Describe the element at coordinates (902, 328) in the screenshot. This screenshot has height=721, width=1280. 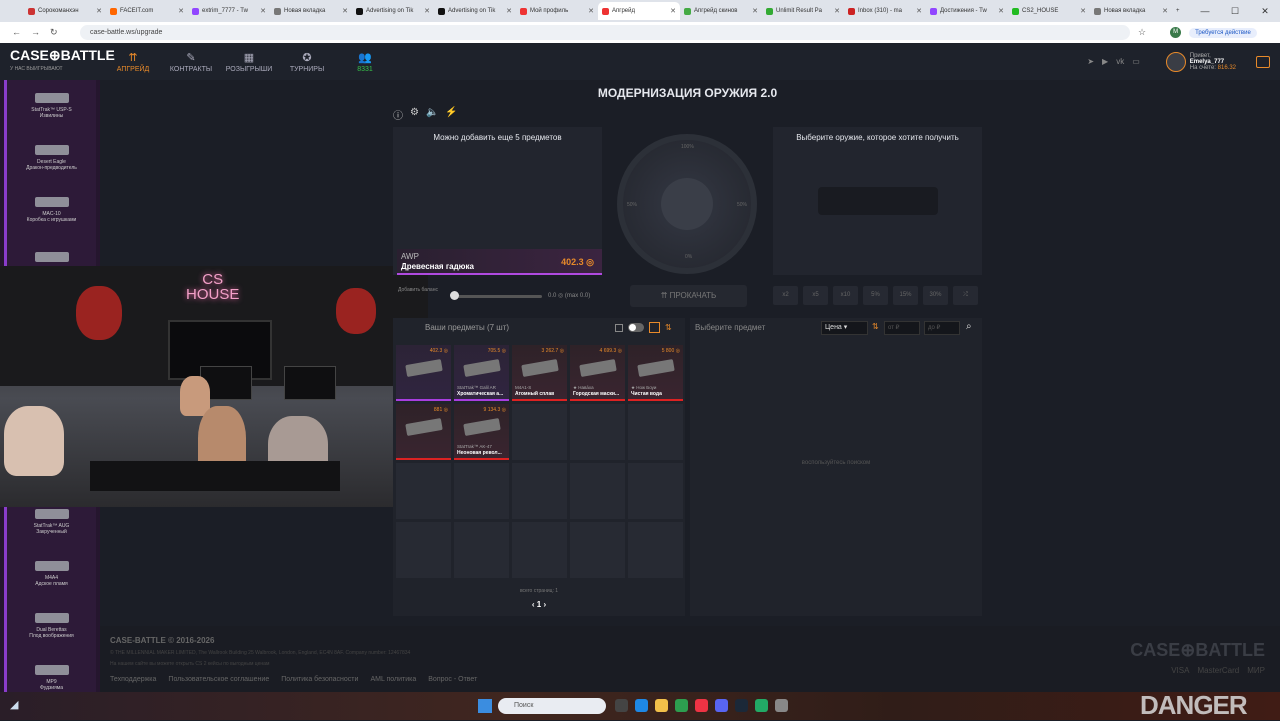
I see `price-from-input: от ₽` at that location.